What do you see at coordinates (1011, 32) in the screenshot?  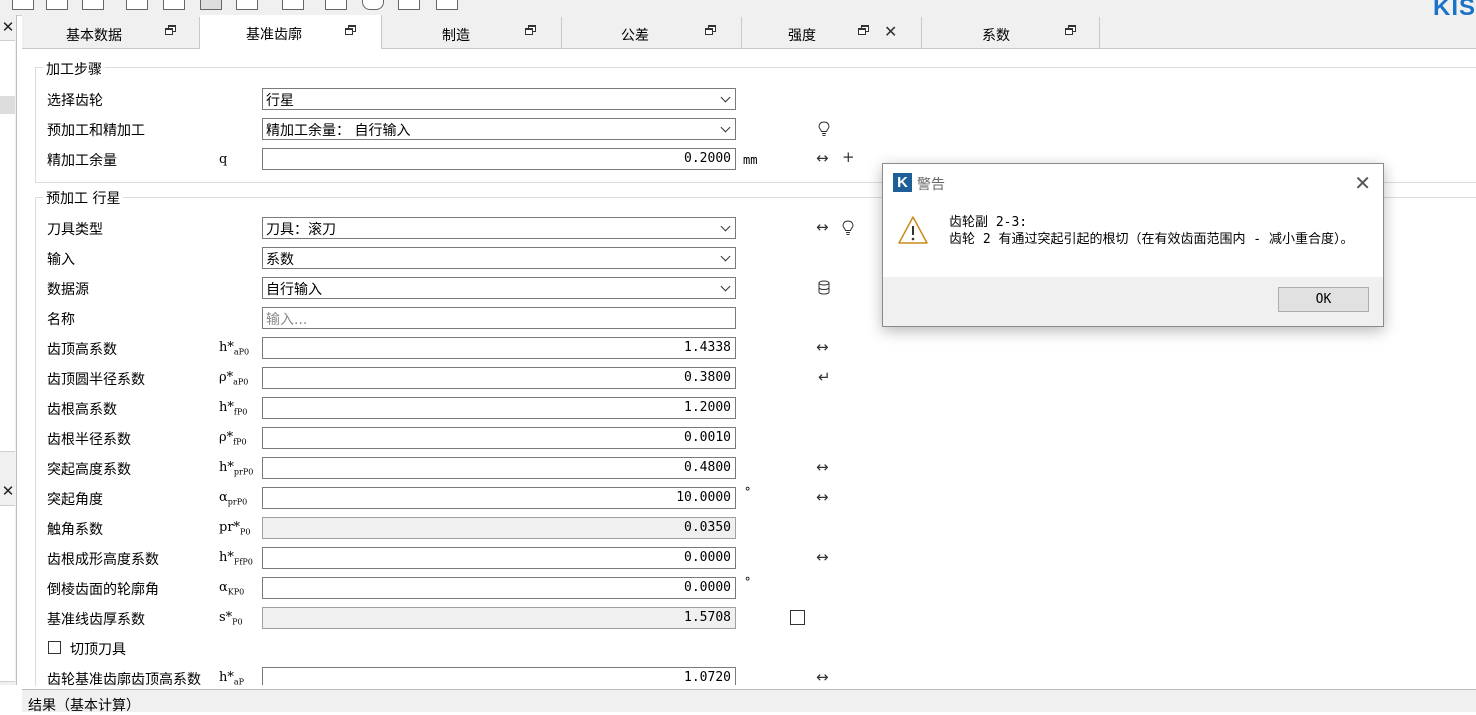 I see `tab-factors: 系数` at bounding box center [1011, 32].